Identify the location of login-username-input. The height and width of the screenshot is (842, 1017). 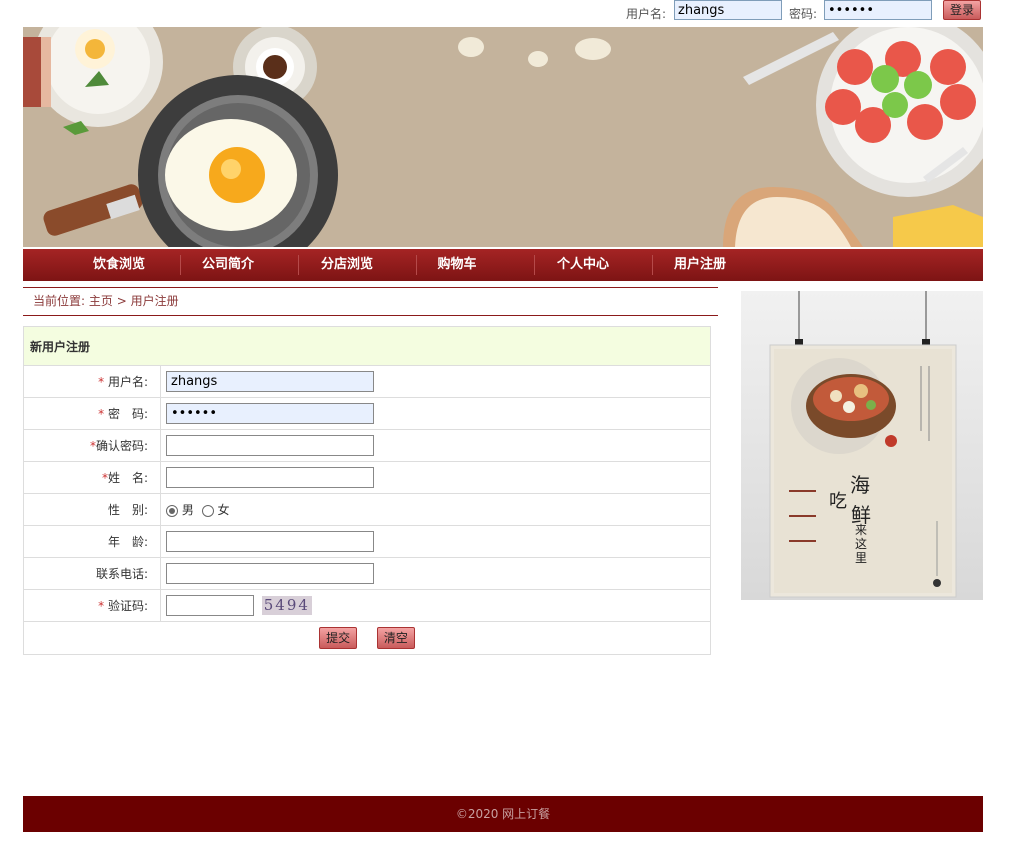
(728, 10).